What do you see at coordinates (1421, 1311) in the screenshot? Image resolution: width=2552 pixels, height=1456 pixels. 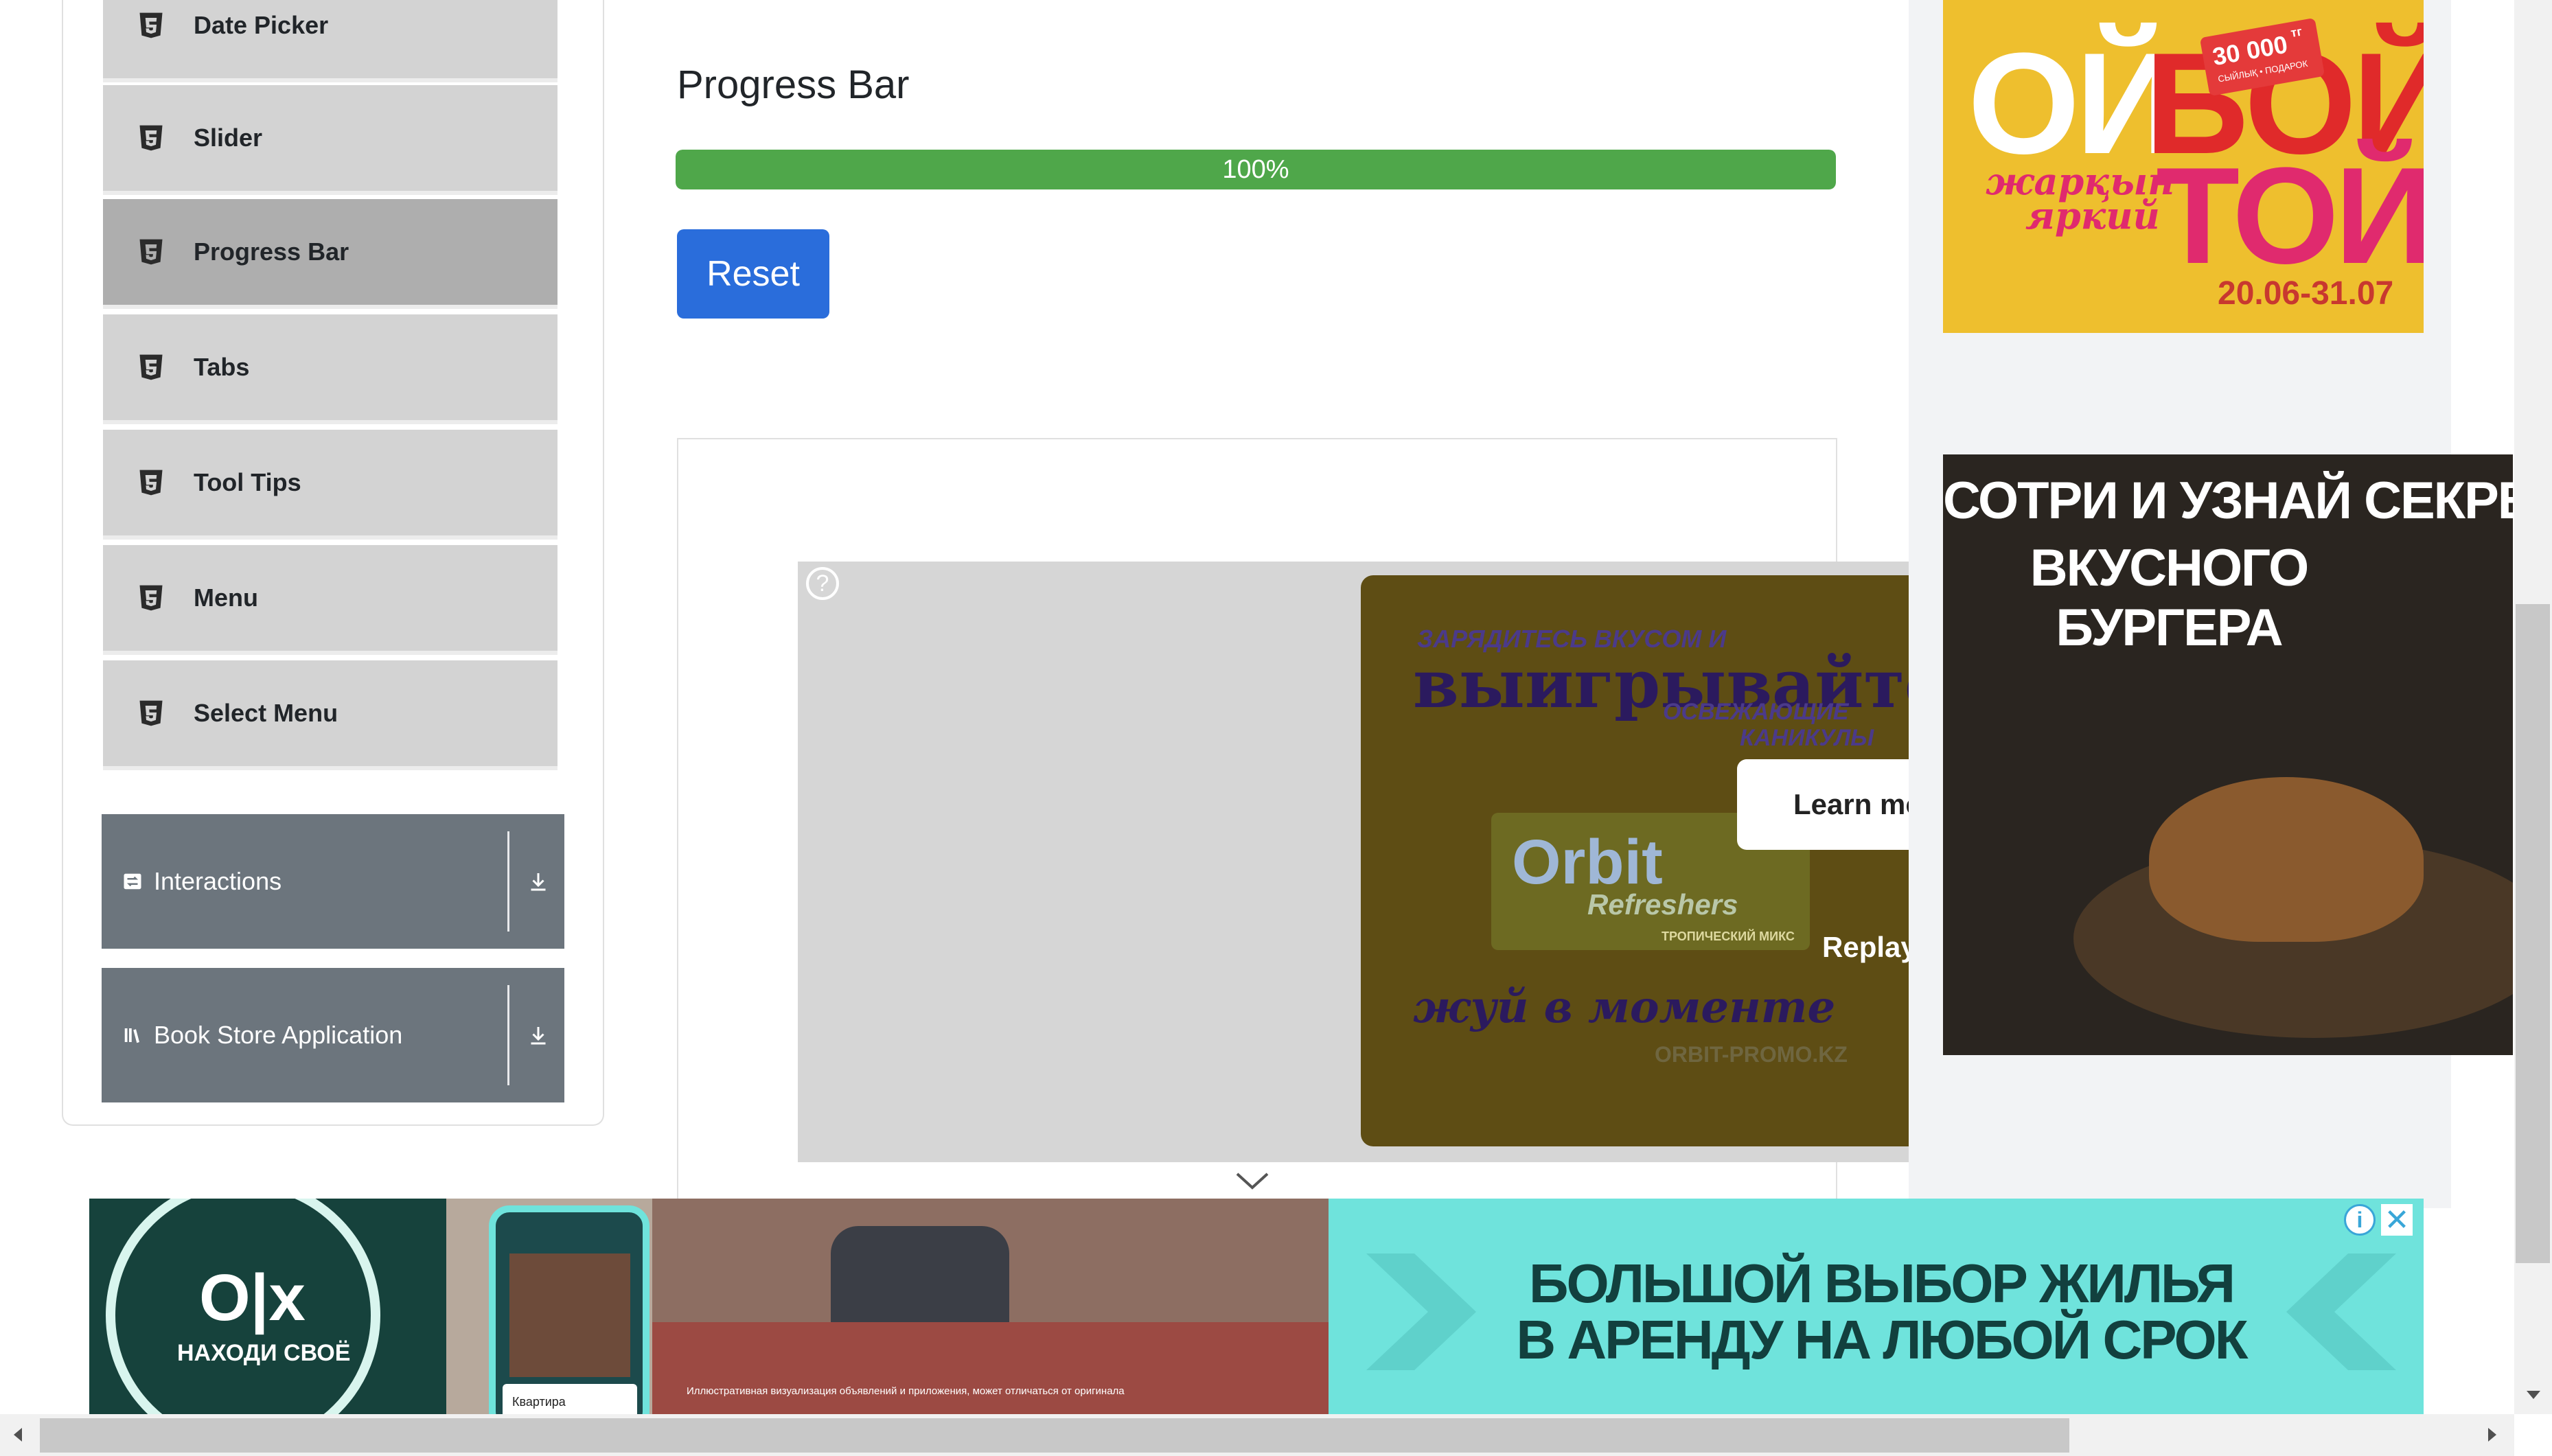 I see `arrow-left-decoration` at bounding box center [1421, 1311].